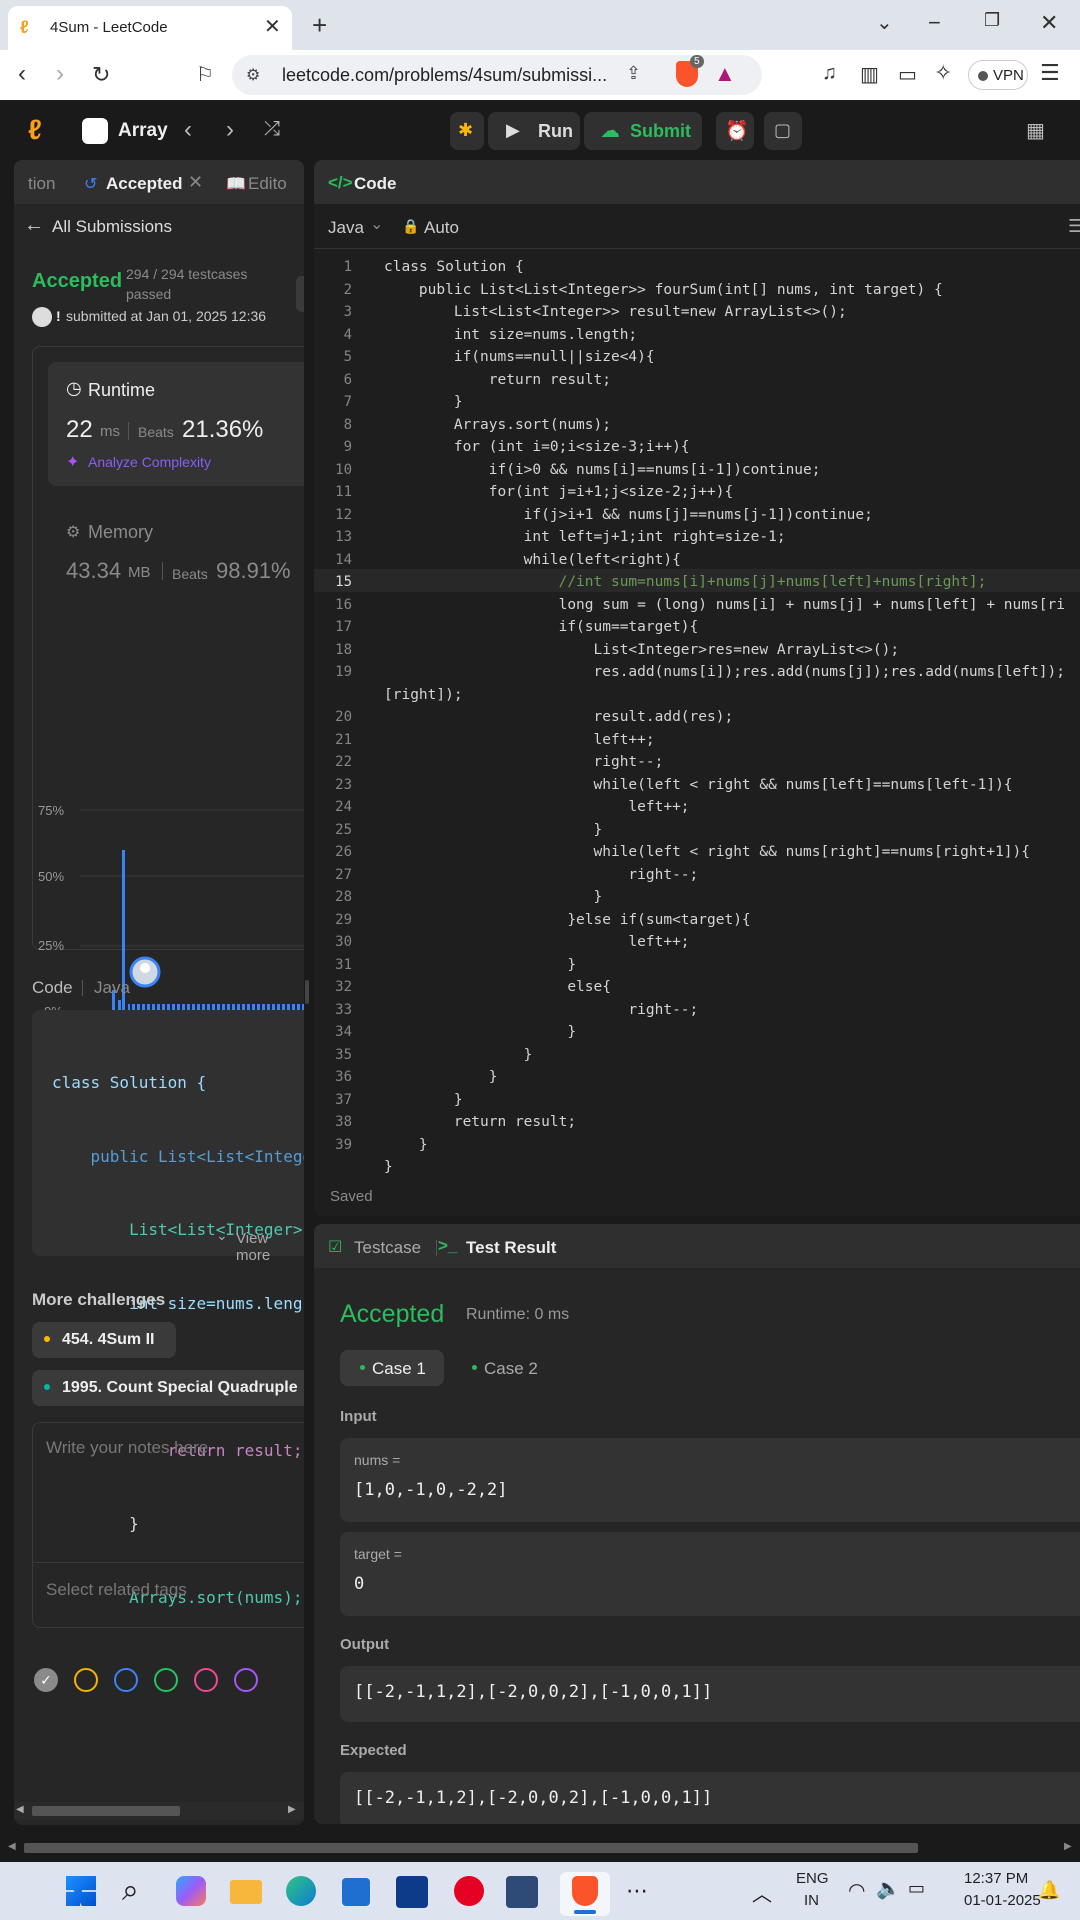  What do you see at coordinates (195, 182) in the screenshot?
I see `close-accepted-tab-icon: ✕` at bounding box center [195, 182].